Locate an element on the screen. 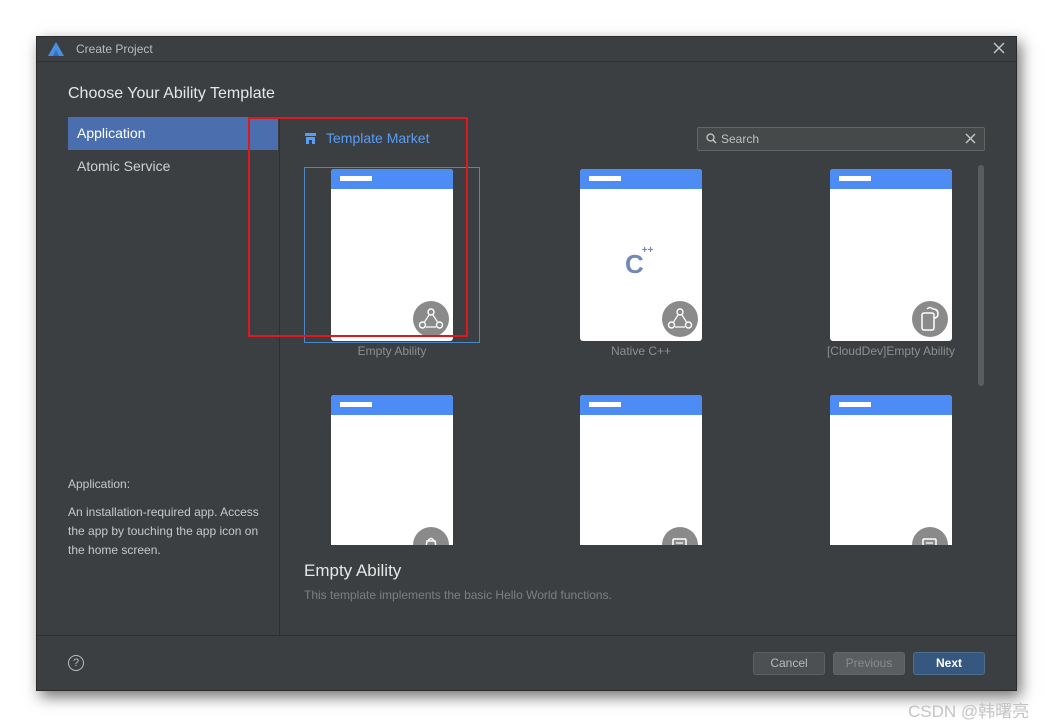  previous-button: Previous is located at coordinates (869, 663).